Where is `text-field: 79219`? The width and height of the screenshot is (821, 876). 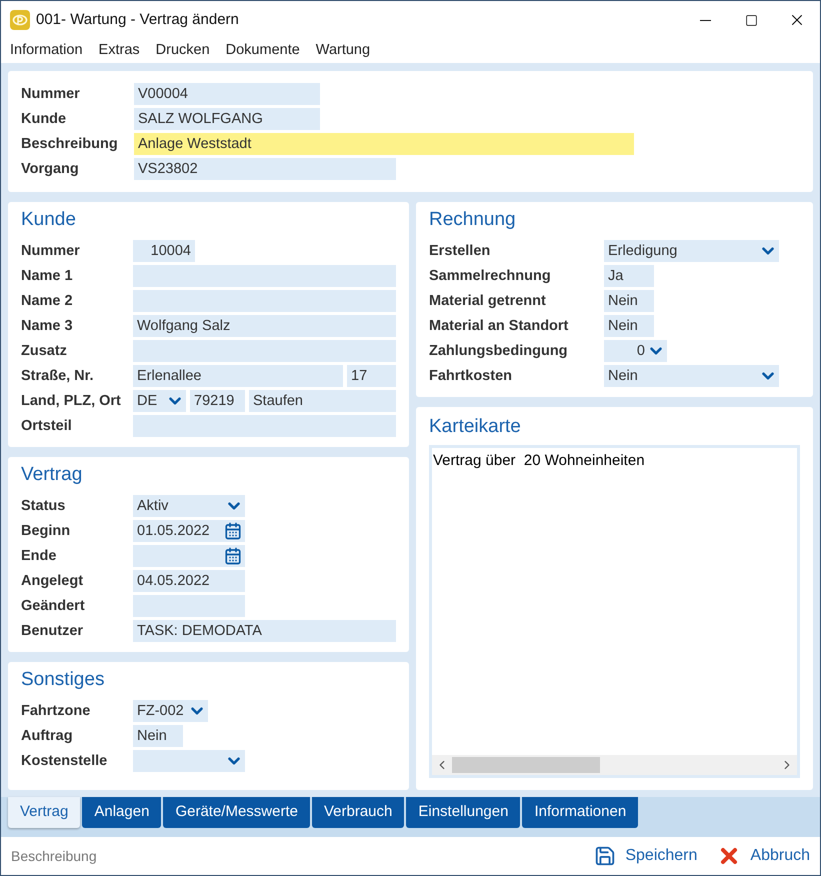
text-field: 79219 is located at coordinates (217, 401).